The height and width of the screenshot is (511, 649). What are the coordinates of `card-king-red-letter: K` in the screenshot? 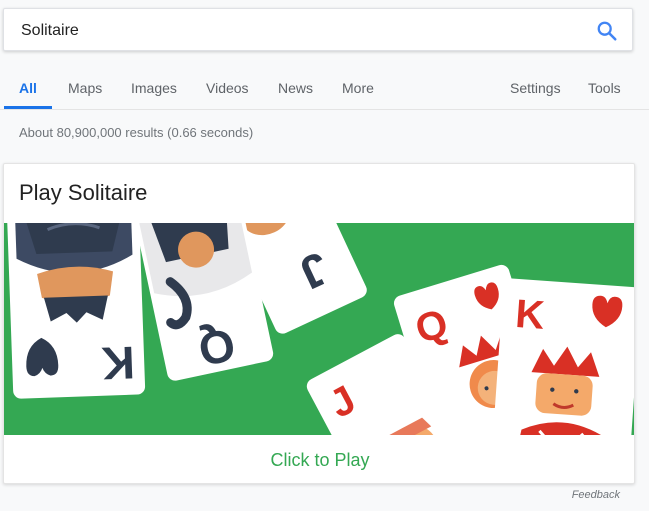 It's located at (530, 315).